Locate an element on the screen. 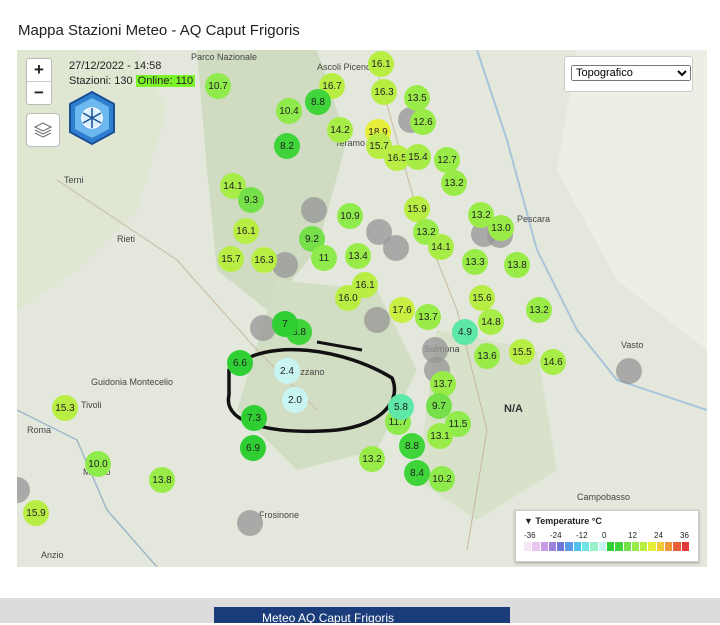 The height and width of the screenshot is (625, 720). map-label-pescara: Pescara is located at coordinates (533, 219).